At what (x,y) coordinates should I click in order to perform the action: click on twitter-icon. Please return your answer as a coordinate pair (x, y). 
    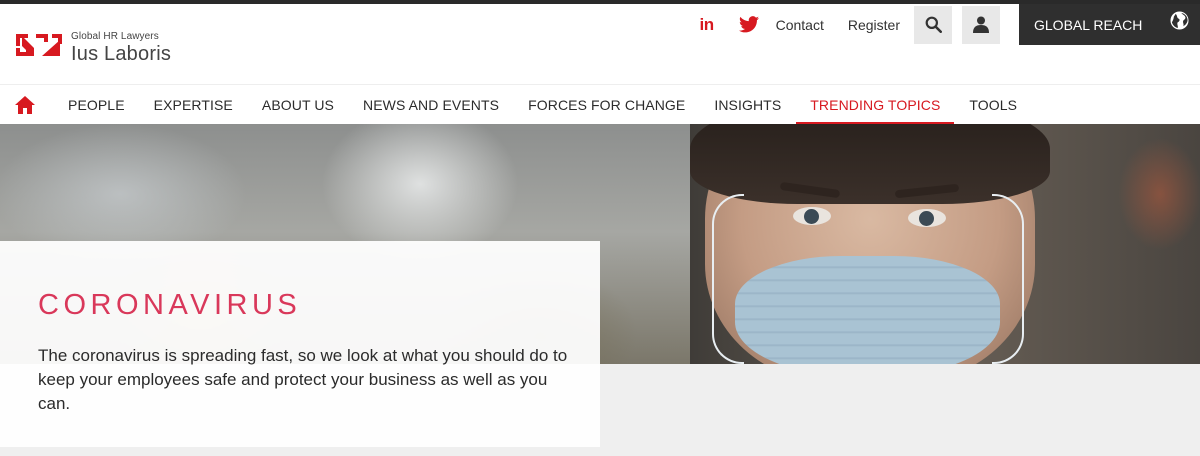
    Looking at the image, I should click on (749, 25).